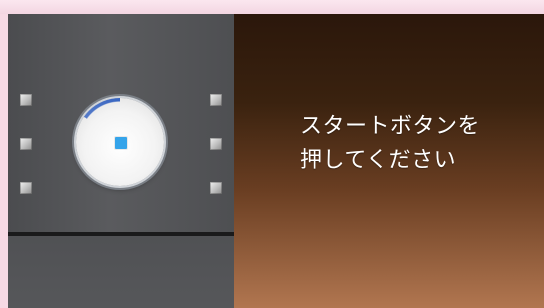 The height and width of the screenshot is (308, 544). What do you see at coordinates (378, 160) in the screenshot?
I see `instruction-line-2: 押してください` at bounding box center [378, 160].